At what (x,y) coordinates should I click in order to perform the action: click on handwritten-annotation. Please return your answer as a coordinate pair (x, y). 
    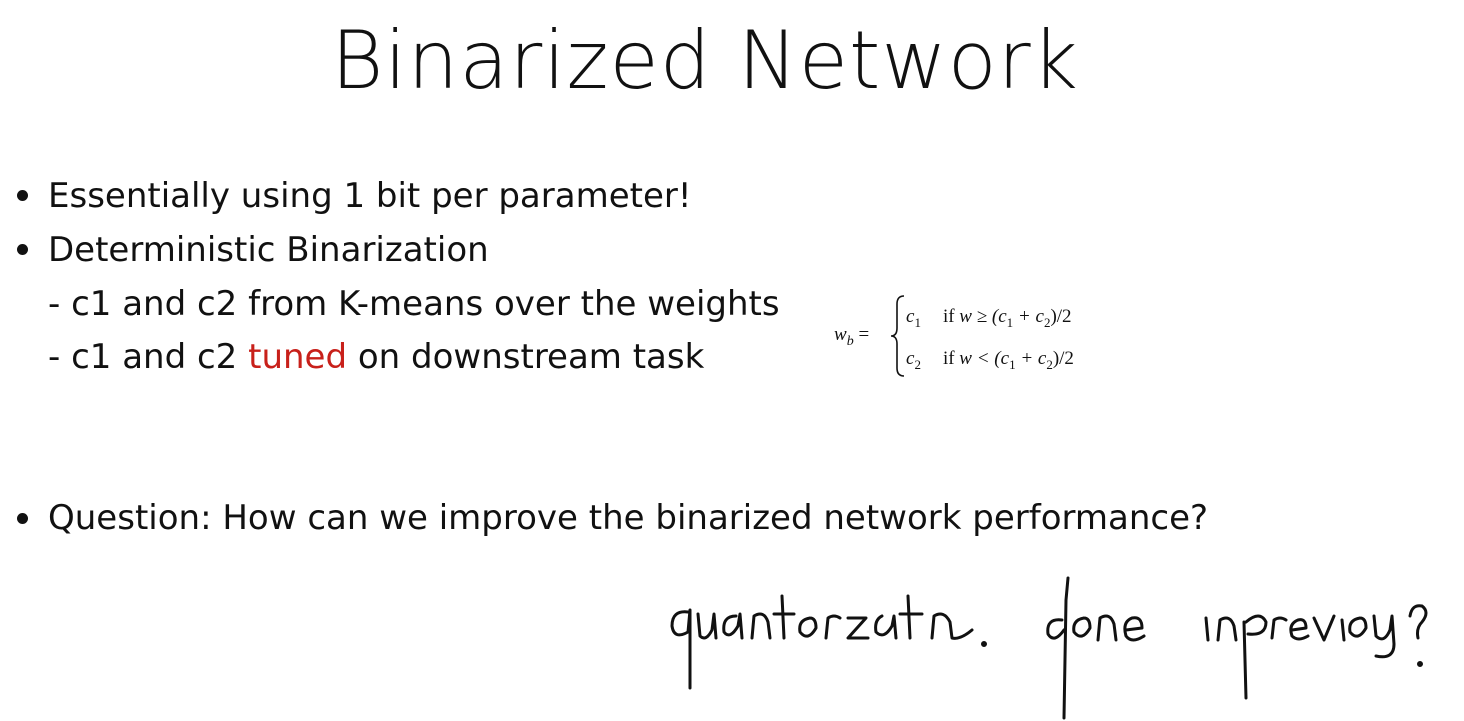
    Looking at the image, I should click on (1049, 648).